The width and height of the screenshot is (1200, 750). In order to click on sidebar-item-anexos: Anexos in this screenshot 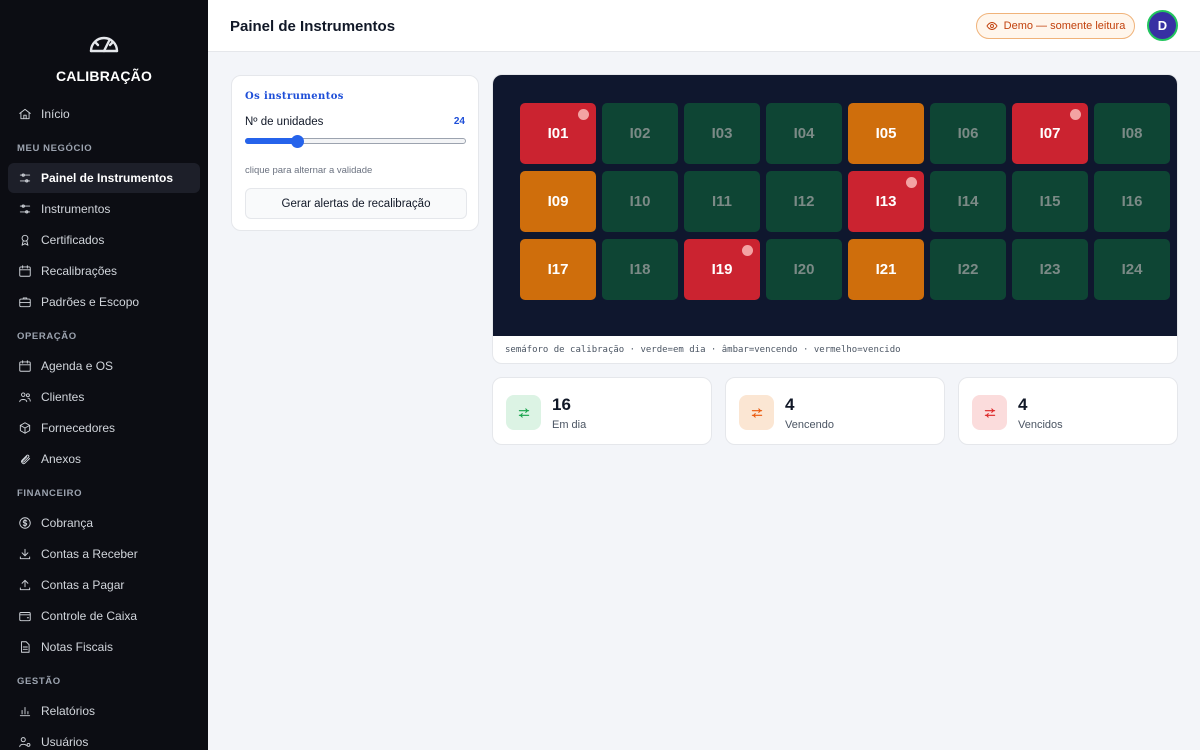, I will do `click(104, 459)`.